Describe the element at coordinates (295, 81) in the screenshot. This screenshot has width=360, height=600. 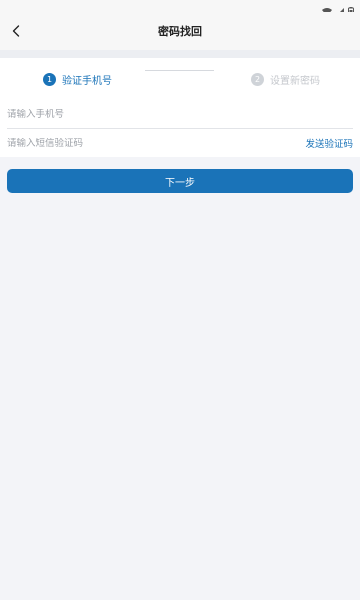
I see `step-label: 设置新密码` at that location.